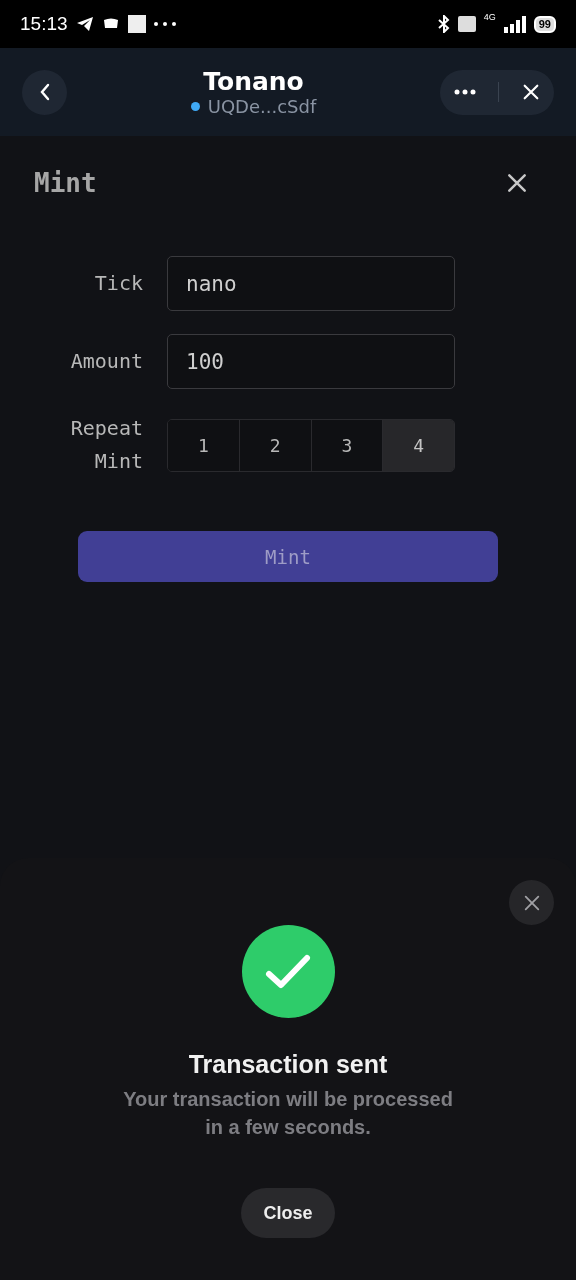 The width and height of the screenshot is (576, 1280). What do you see at coordinates (544, 24) in the screenshot?
I see `battery-level: 99` at bounding box center [544, 24].